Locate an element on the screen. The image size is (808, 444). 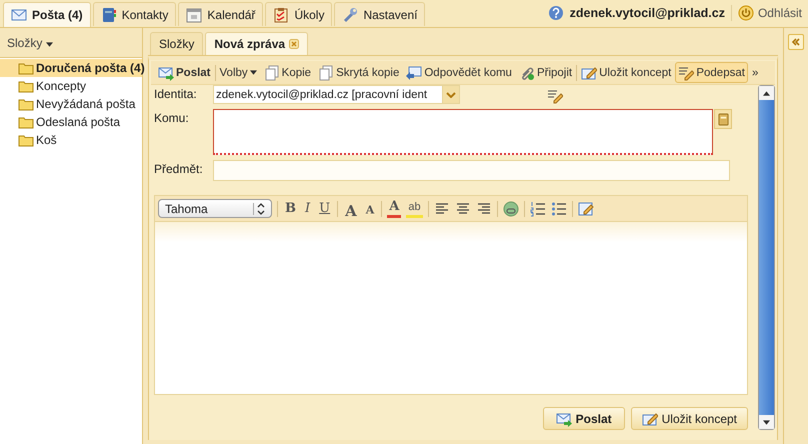
more-button: » is located at coordinates (755, 72).